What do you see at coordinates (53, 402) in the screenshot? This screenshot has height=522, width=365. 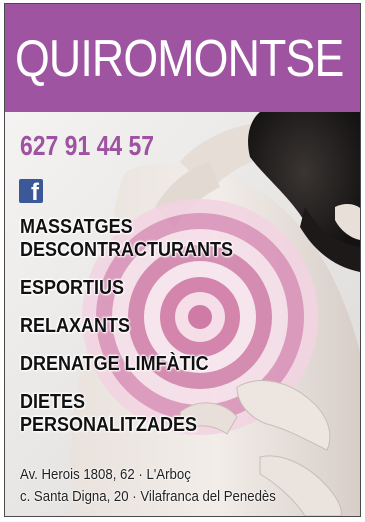 I see `service-line: DIETES` at bounding box center [53, 402].